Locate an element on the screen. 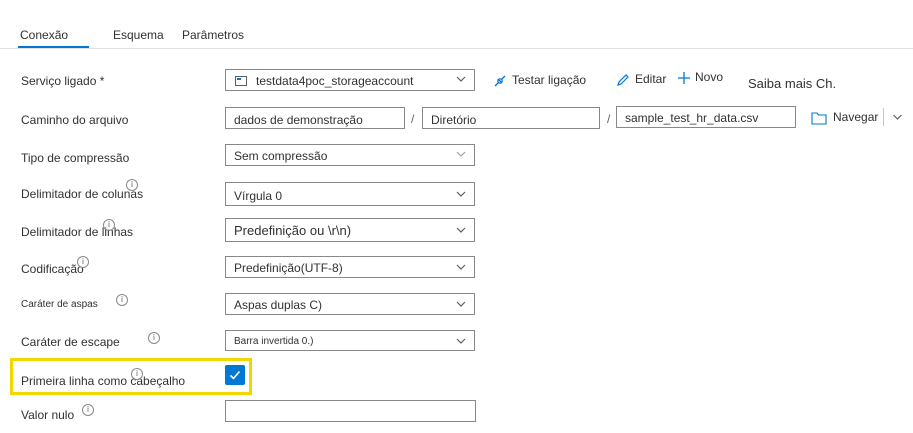 The height and width of the screenshot is (433, 913). test-connection-button: Testar ligação is located at coordinates (539, 81).